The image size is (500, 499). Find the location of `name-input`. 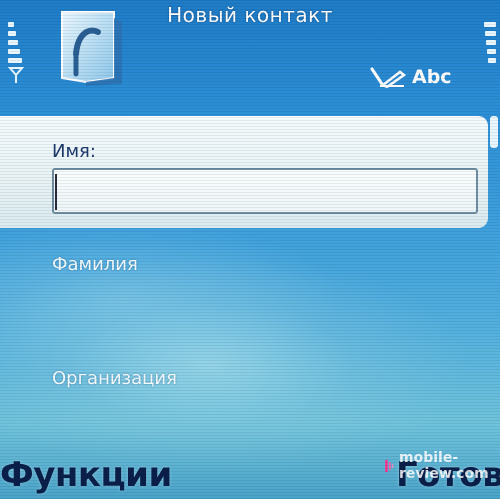

name-input is located at coordinates (265, 191).